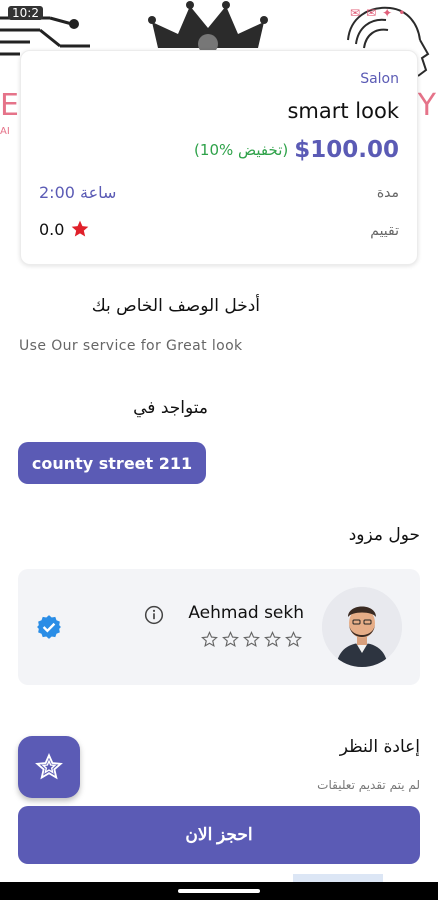 This screenshot has height=900, width=438. I want to click on star-outline-icon, so click(49, 766).